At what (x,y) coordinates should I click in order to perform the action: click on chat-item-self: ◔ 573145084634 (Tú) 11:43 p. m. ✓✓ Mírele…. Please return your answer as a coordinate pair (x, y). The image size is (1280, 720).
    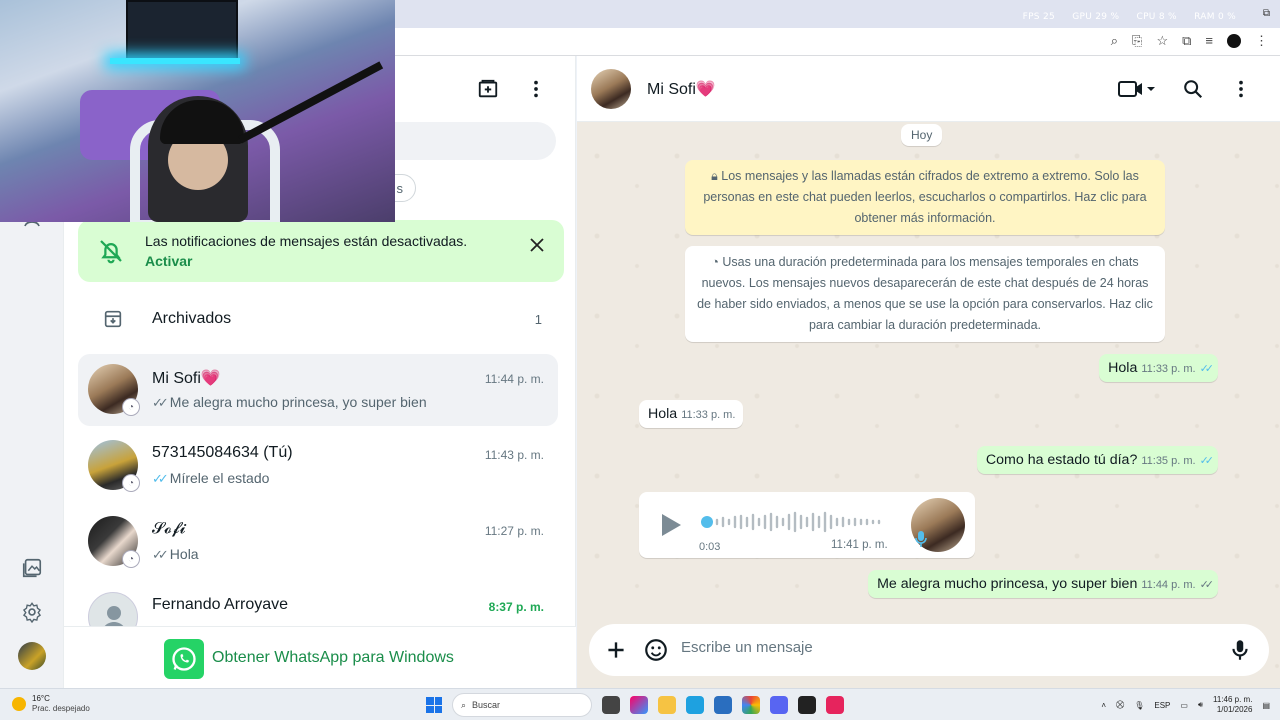
    Looking at the image, I should click on (318, 466).